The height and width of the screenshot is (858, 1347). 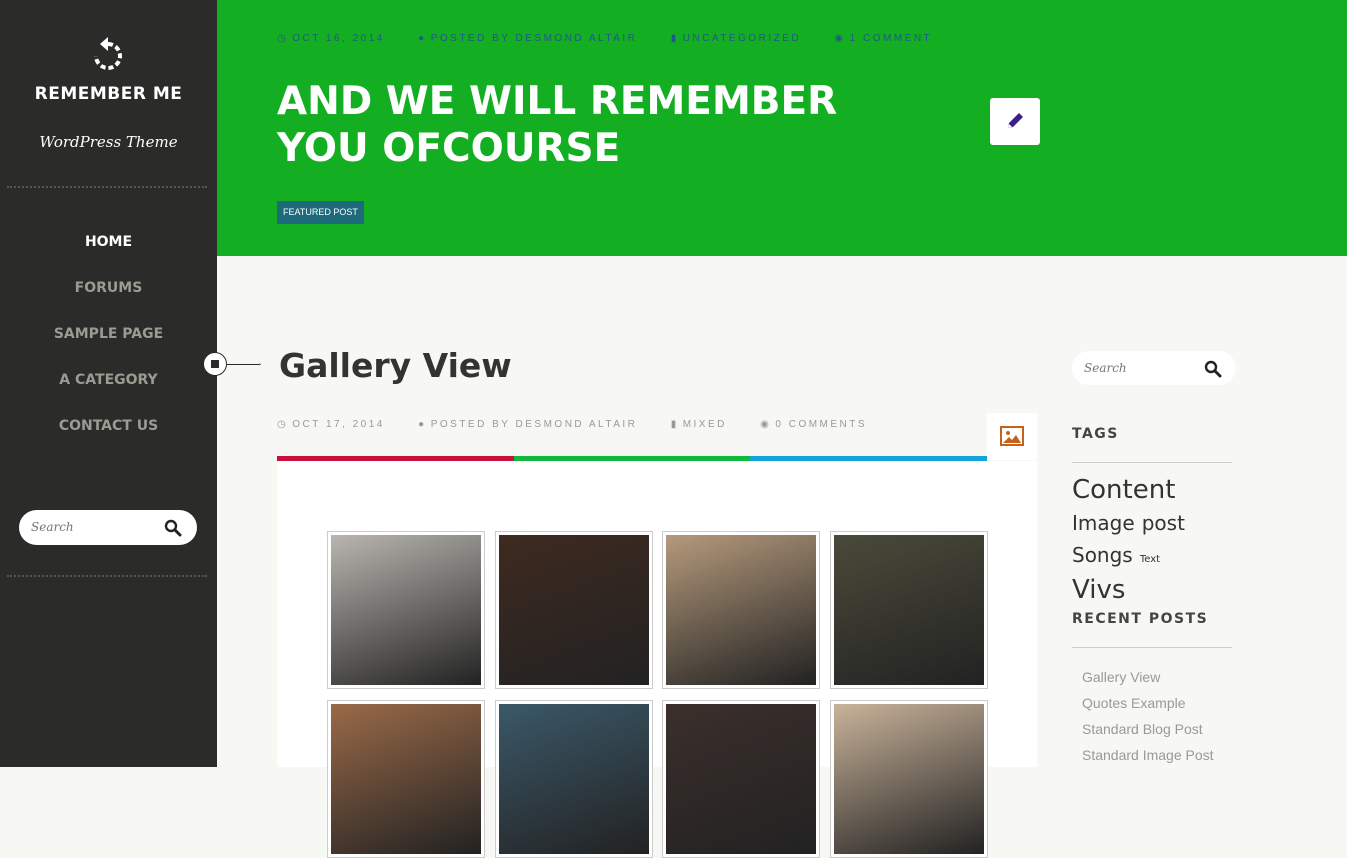 I want to click on recent-post-link: Quotes Example, so click(x=1148, y=705).